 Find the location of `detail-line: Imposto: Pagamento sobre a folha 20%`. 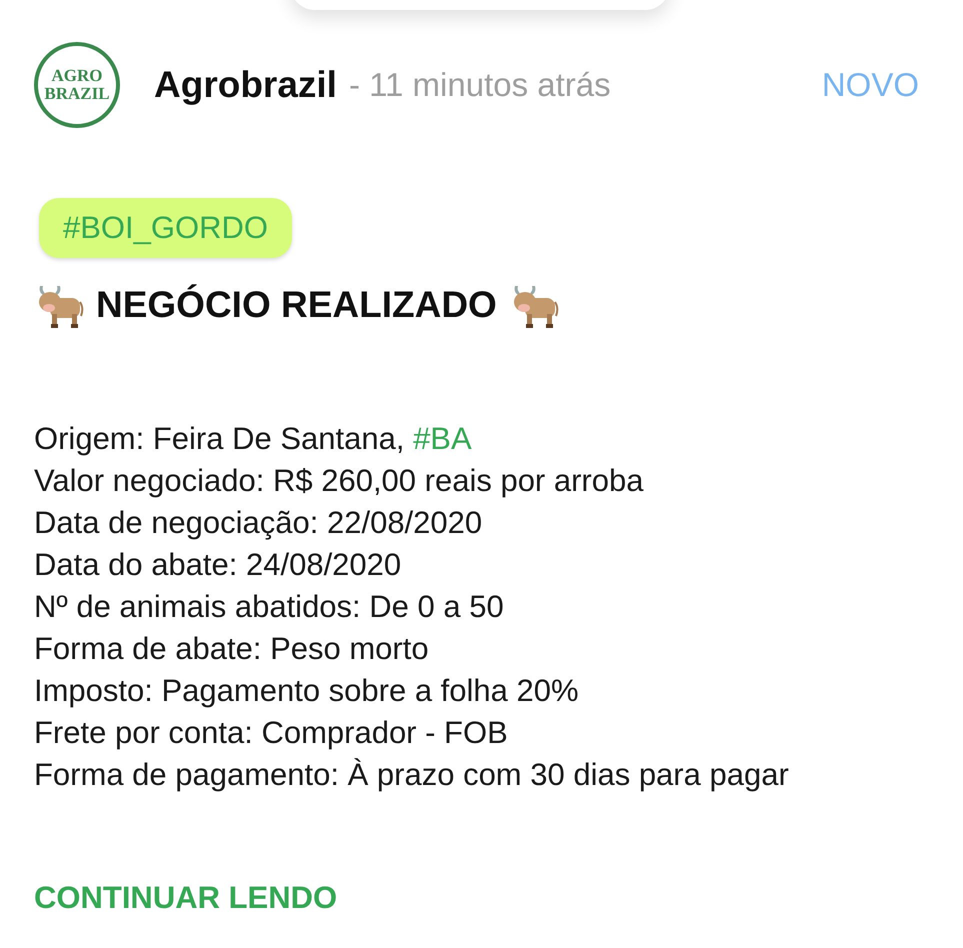

detail-line: Imposto: Pagamento sobre a folha 20% is located at coordinates (307, 691).